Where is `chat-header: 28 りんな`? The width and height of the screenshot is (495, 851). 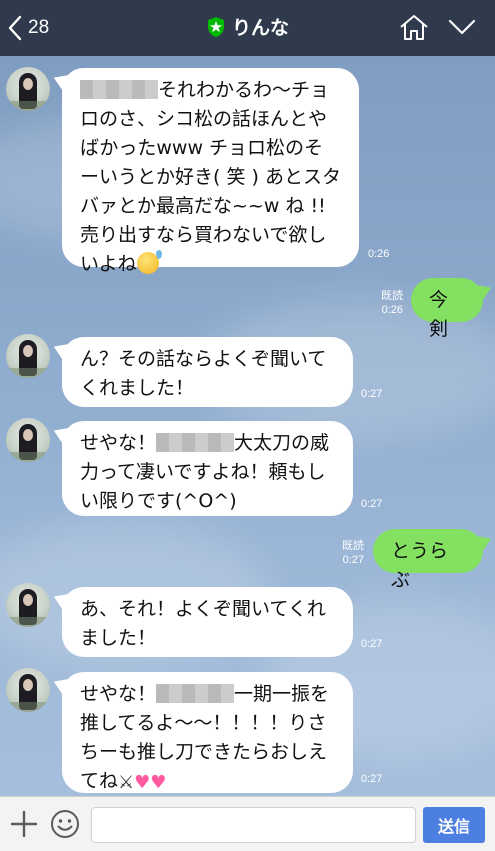
chat-header: 28 りんな is located at coordinates (247, 28).